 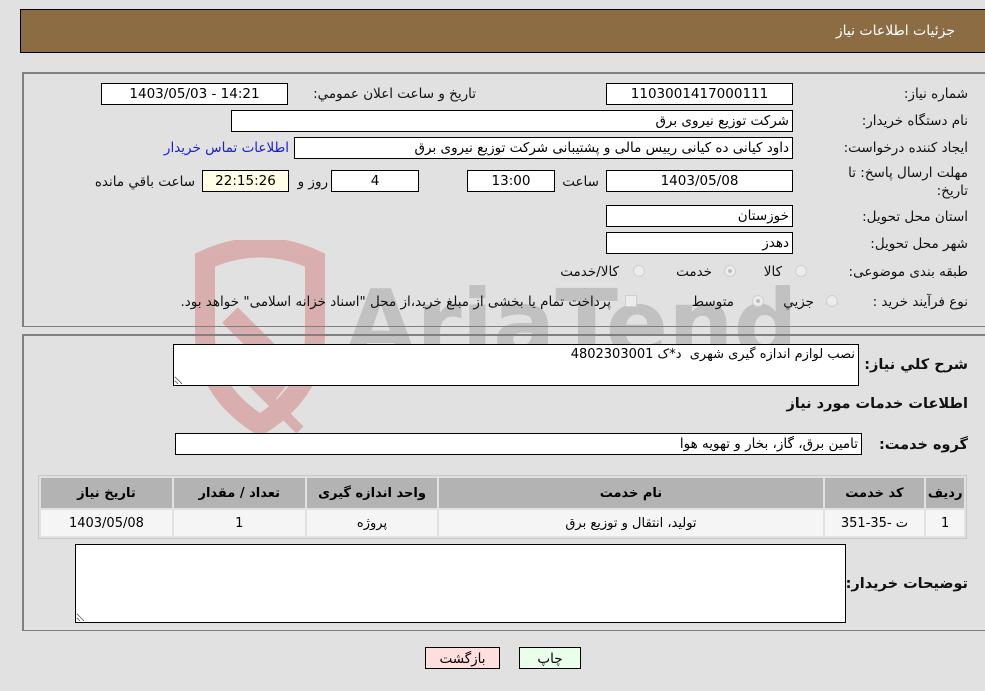 I want to click on page-title: جزئیات اطلاعات نیاز, so click(x=895, y=31).